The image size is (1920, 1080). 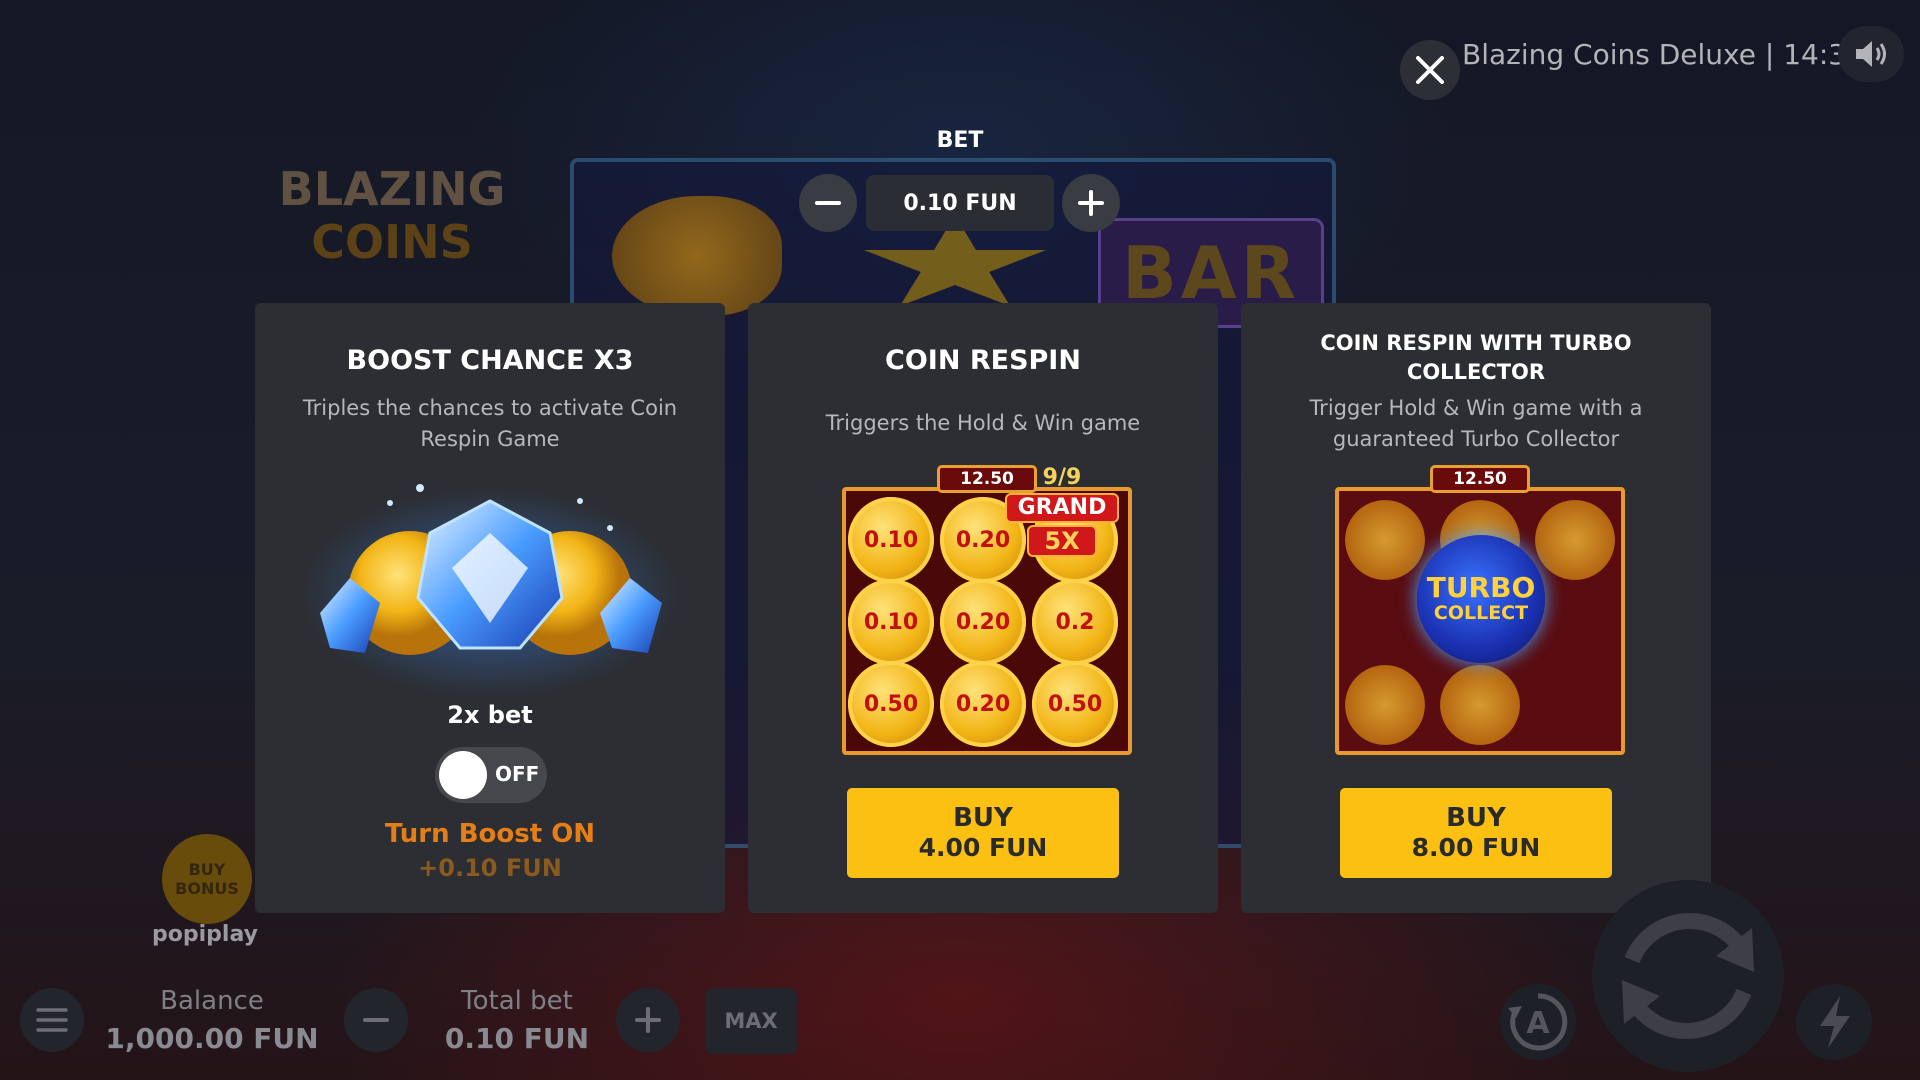 I want to click on buy-price: 4.00 FUN, so click(x=983, y=847).